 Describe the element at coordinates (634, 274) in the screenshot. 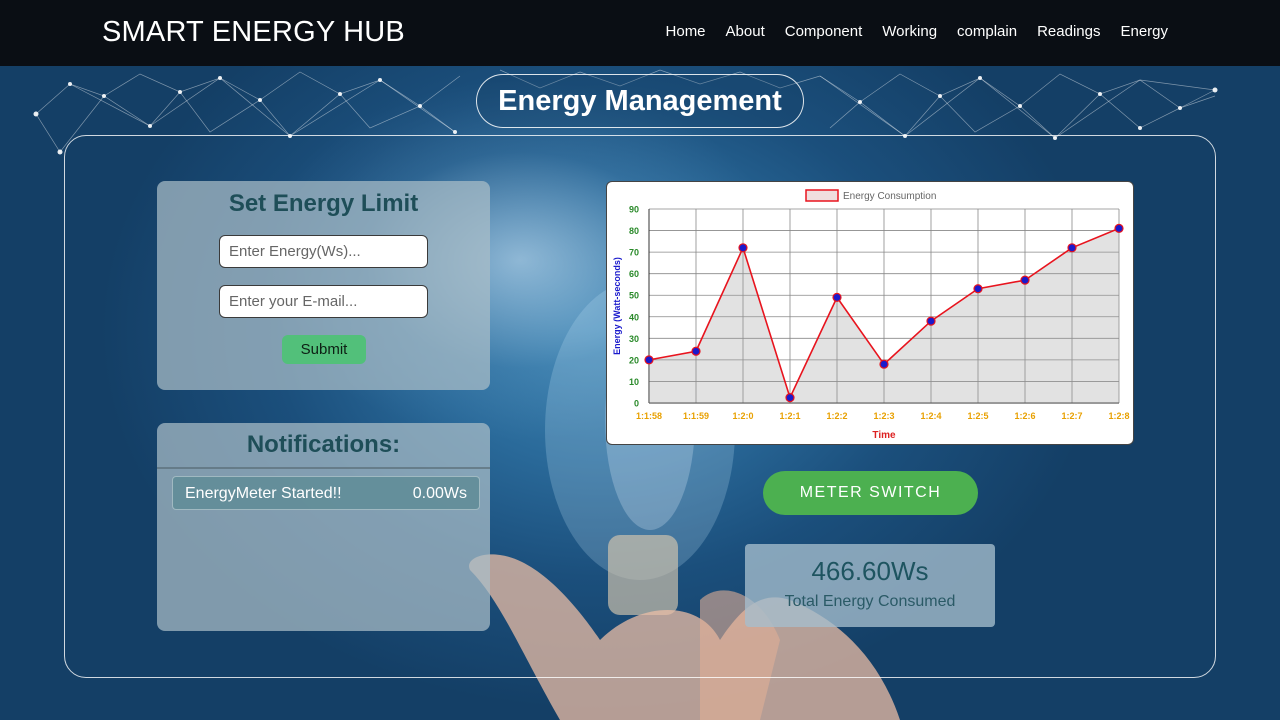

I see `chart-ytick-label: 60` at that location.